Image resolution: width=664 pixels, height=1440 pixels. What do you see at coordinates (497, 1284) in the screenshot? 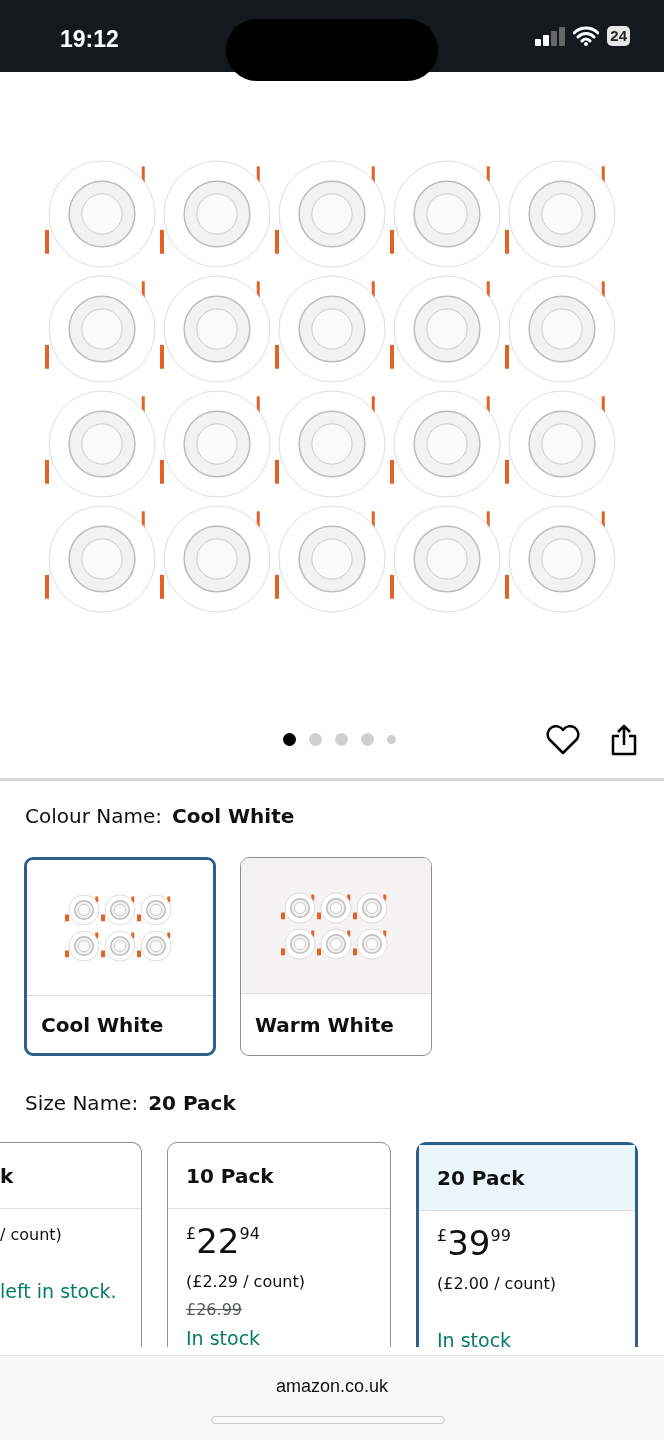
I see `unit-price-text: (£2.00 / count)` at bounding box center [497, 1284].